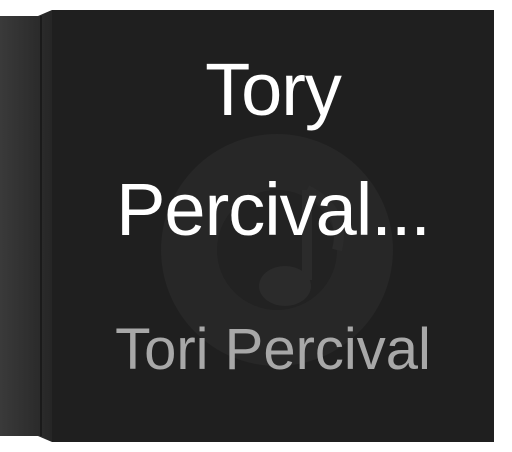 Image resolution: width=512 pixels, height=452 pixels. Describe the element at coordinates (273, 349) in the screenshot. I see `artist-name: Tori Percival` at that location.